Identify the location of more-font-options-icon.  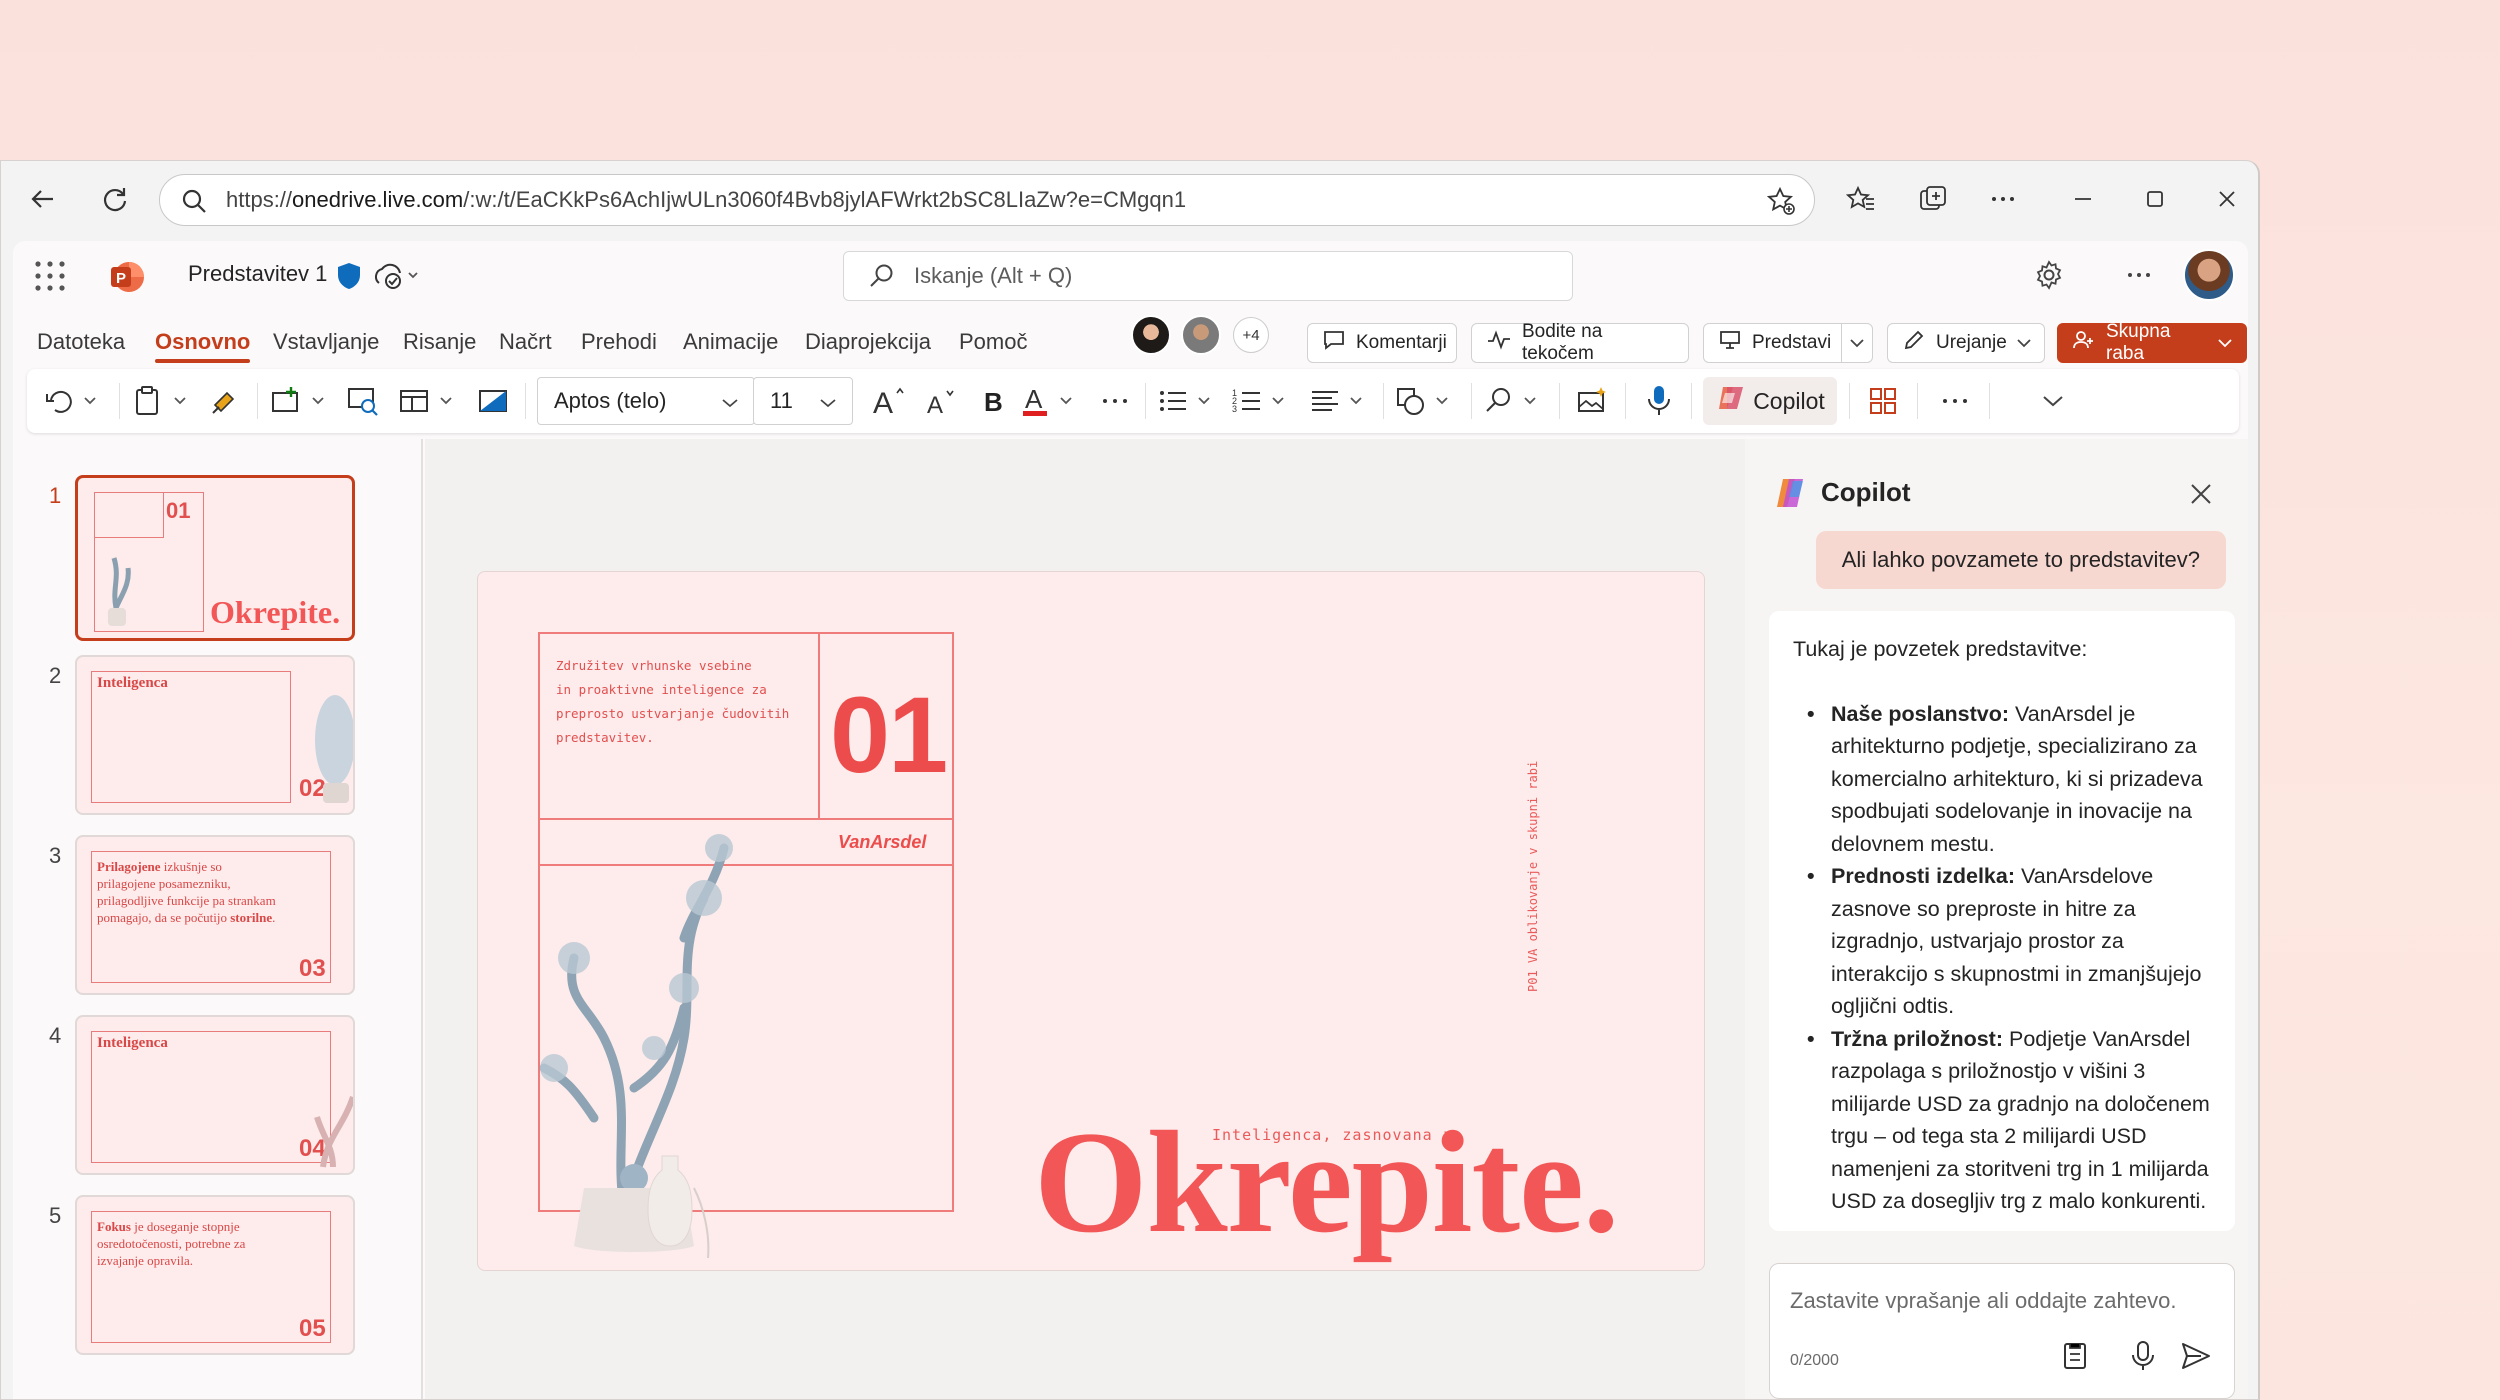
(1115, 401).